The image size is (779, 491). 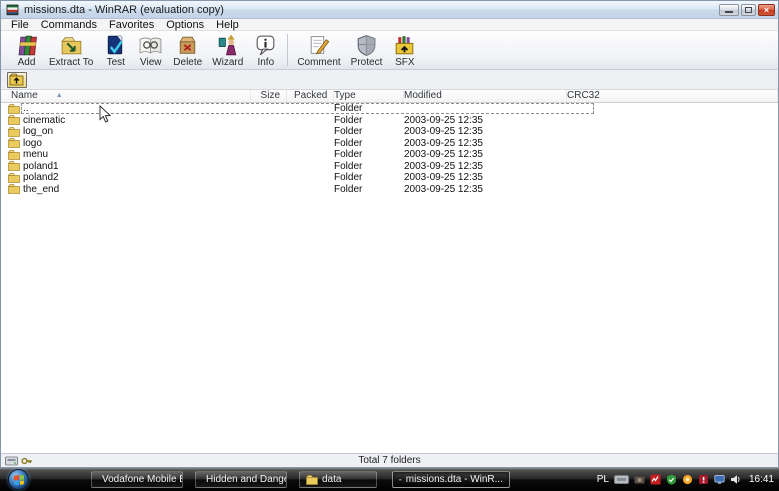 I want to click on protect-button: Protect, so click(x=367, y=50).